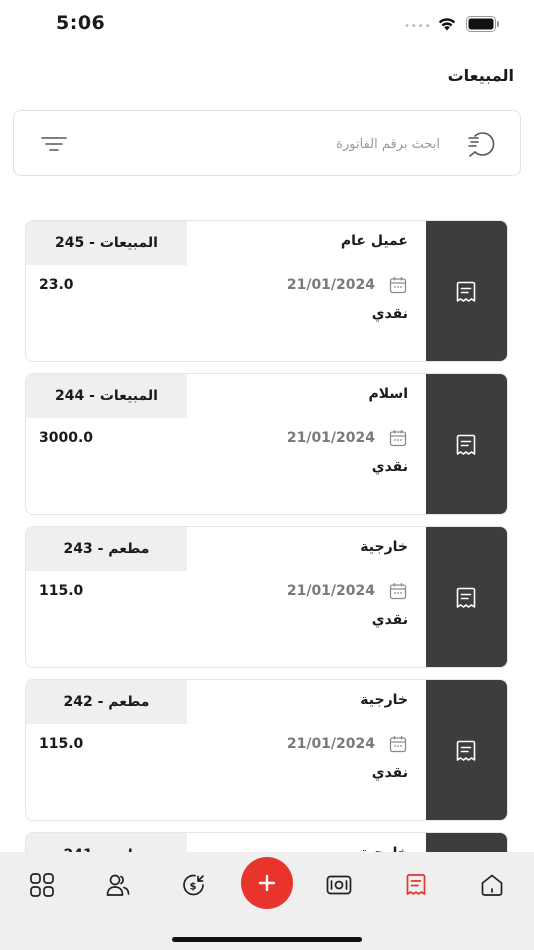 This screenshot has width=534, height=950. I want to click on bottom-nav: $, so click(267, 901).